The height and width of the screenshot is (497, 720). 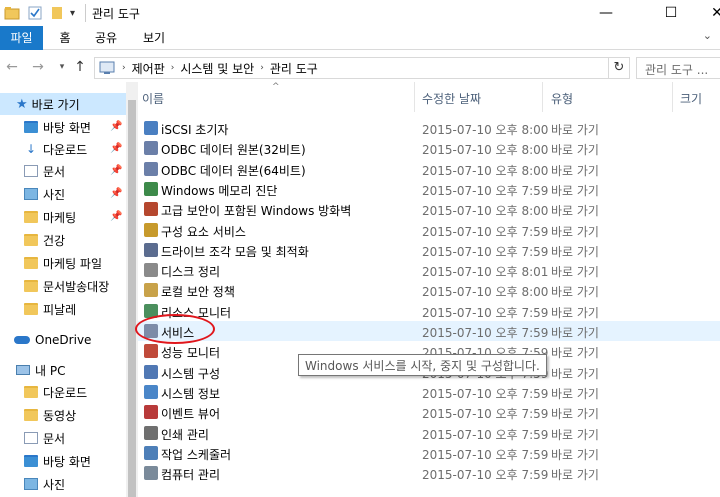 I want to click on computer-icon, so click(x=23, y=370).